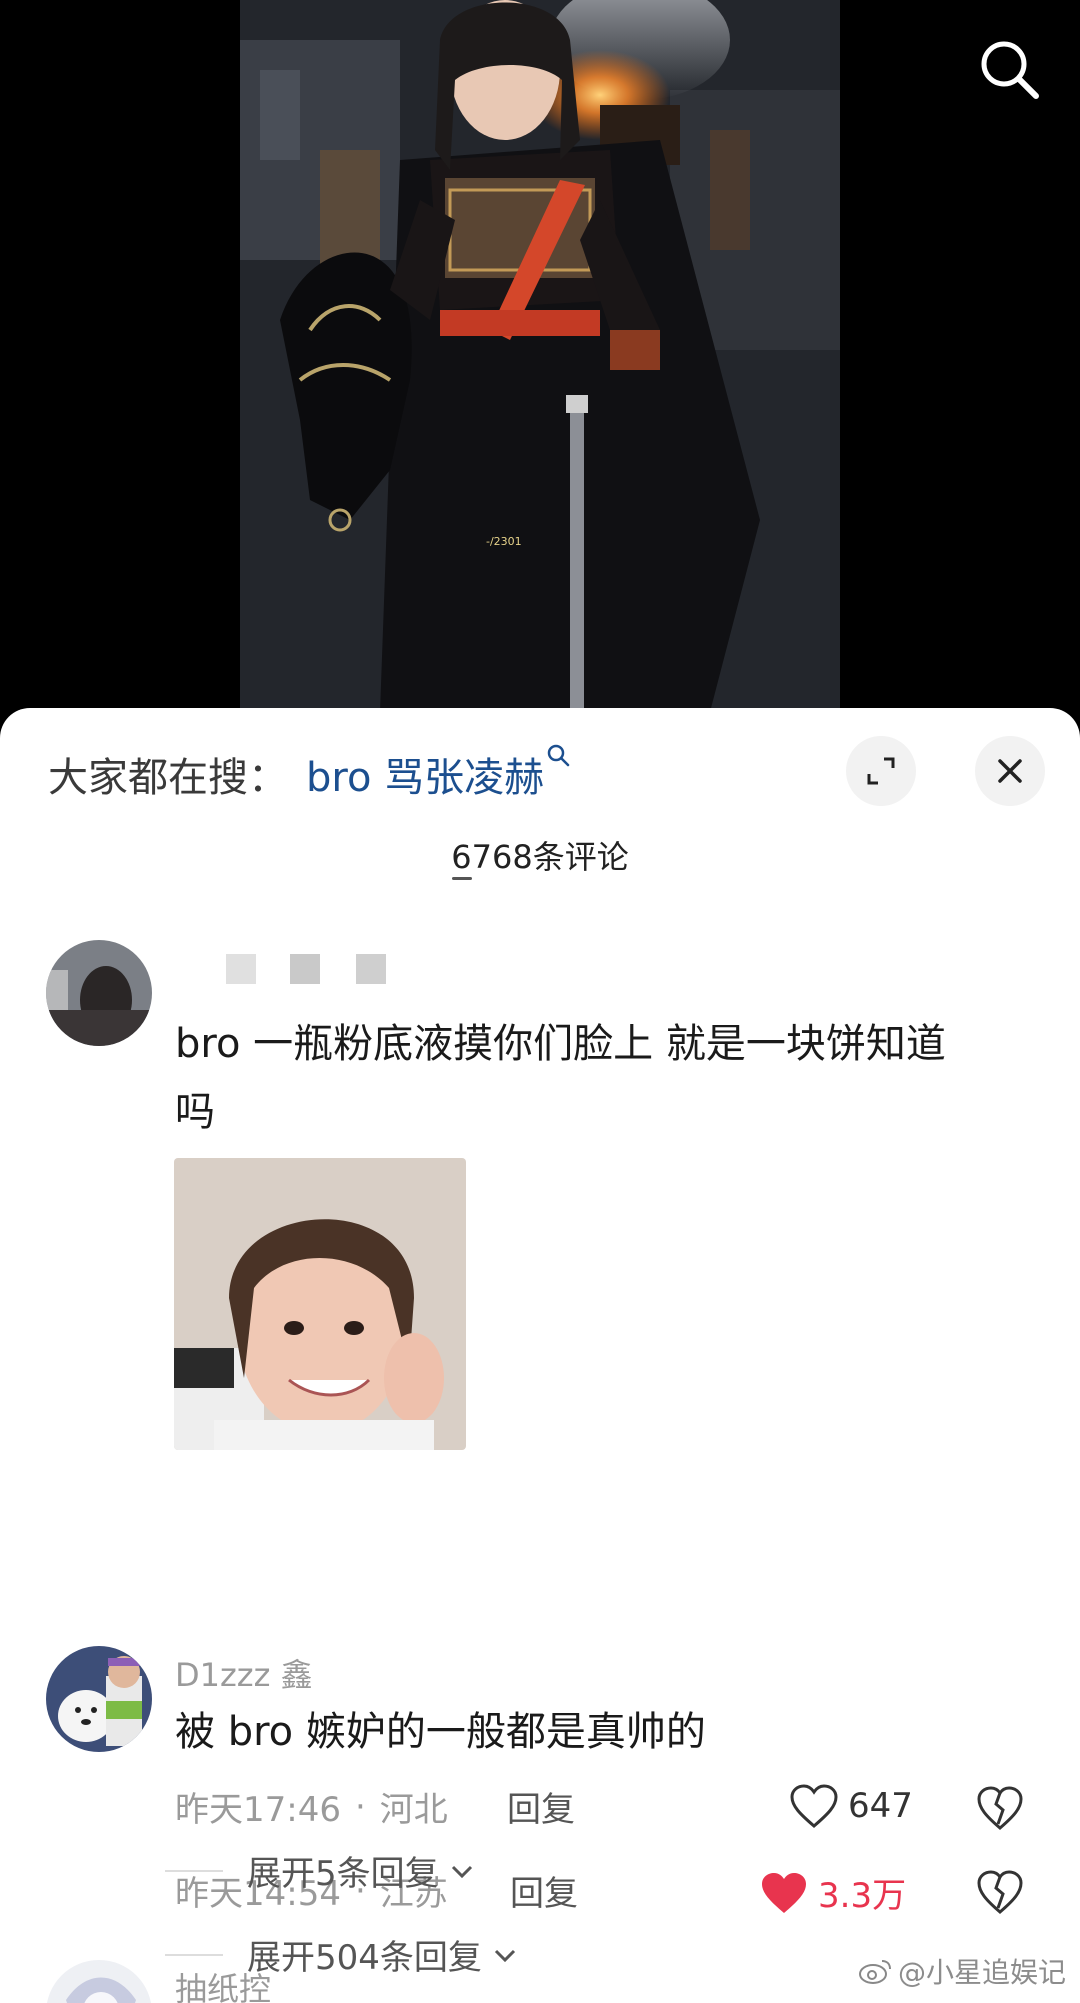 The image size is (1080, 2003). Describe the element at coordinates (413, 1810) in the screenshot. I see `comment-location: 河北` at that location.